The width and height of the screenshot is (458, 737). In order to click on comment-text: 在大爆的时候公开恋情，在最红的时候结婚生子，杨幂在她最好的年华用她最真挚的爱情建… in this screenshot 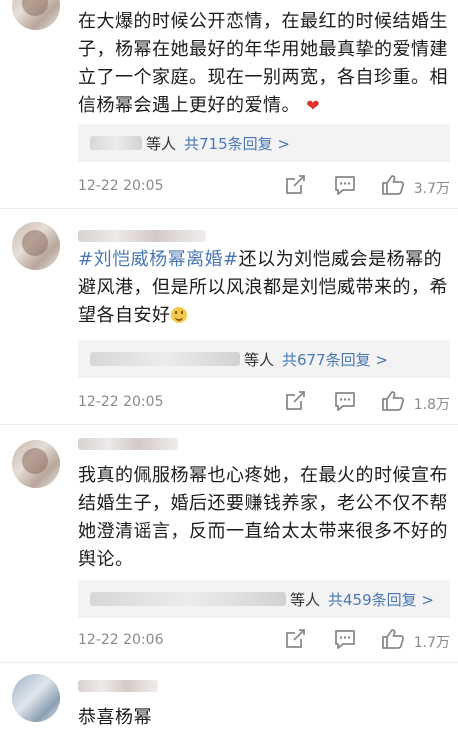, I will do `click(263, 64)`.